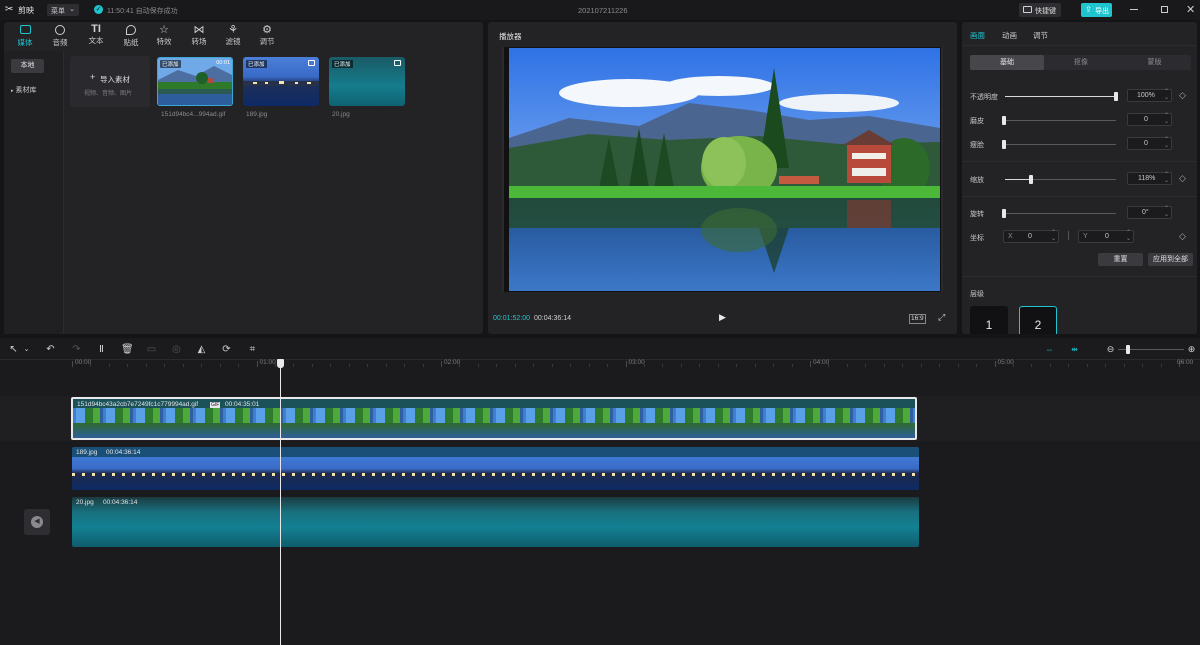 The image size is (1200, 645). I want to click on tab-adjust: ⚙ 调节, so click(267, 35).